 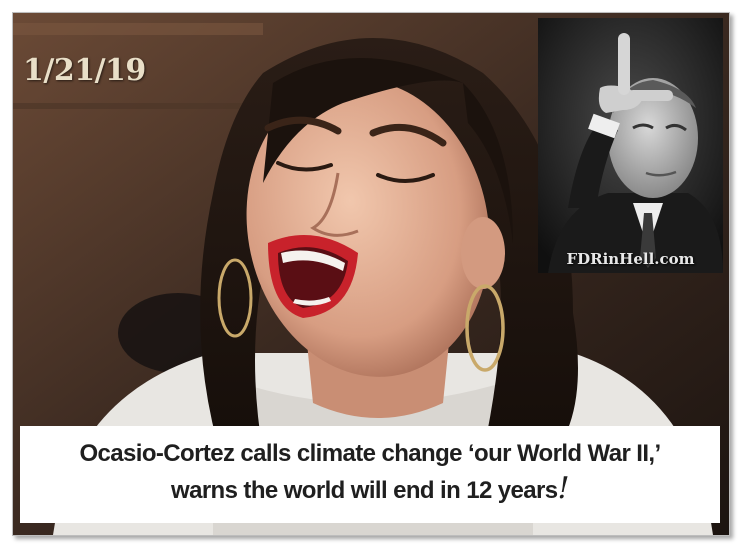 What do you see at coordinates (563, 488) in the screenshot?
I see `exclamation-mark: !` at bounding box center [563, 488].